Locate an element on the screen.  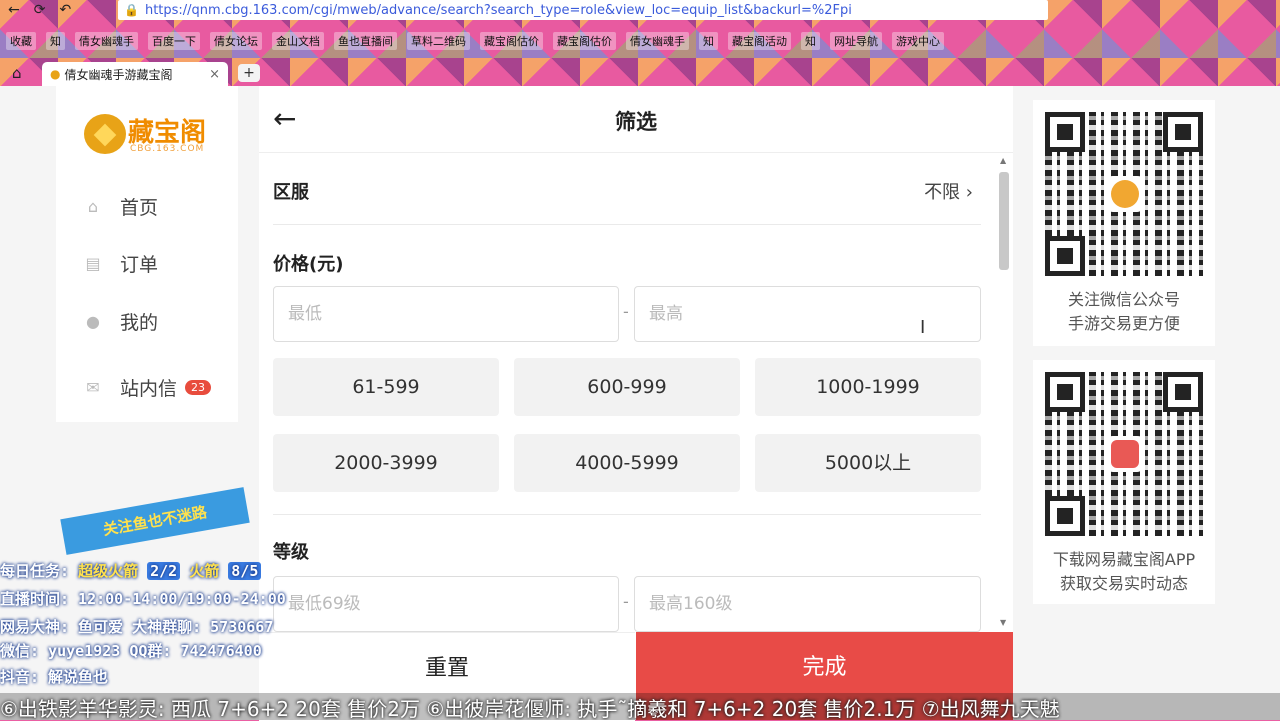
scrollbar-thumb is located at coordinates (1004, 221).